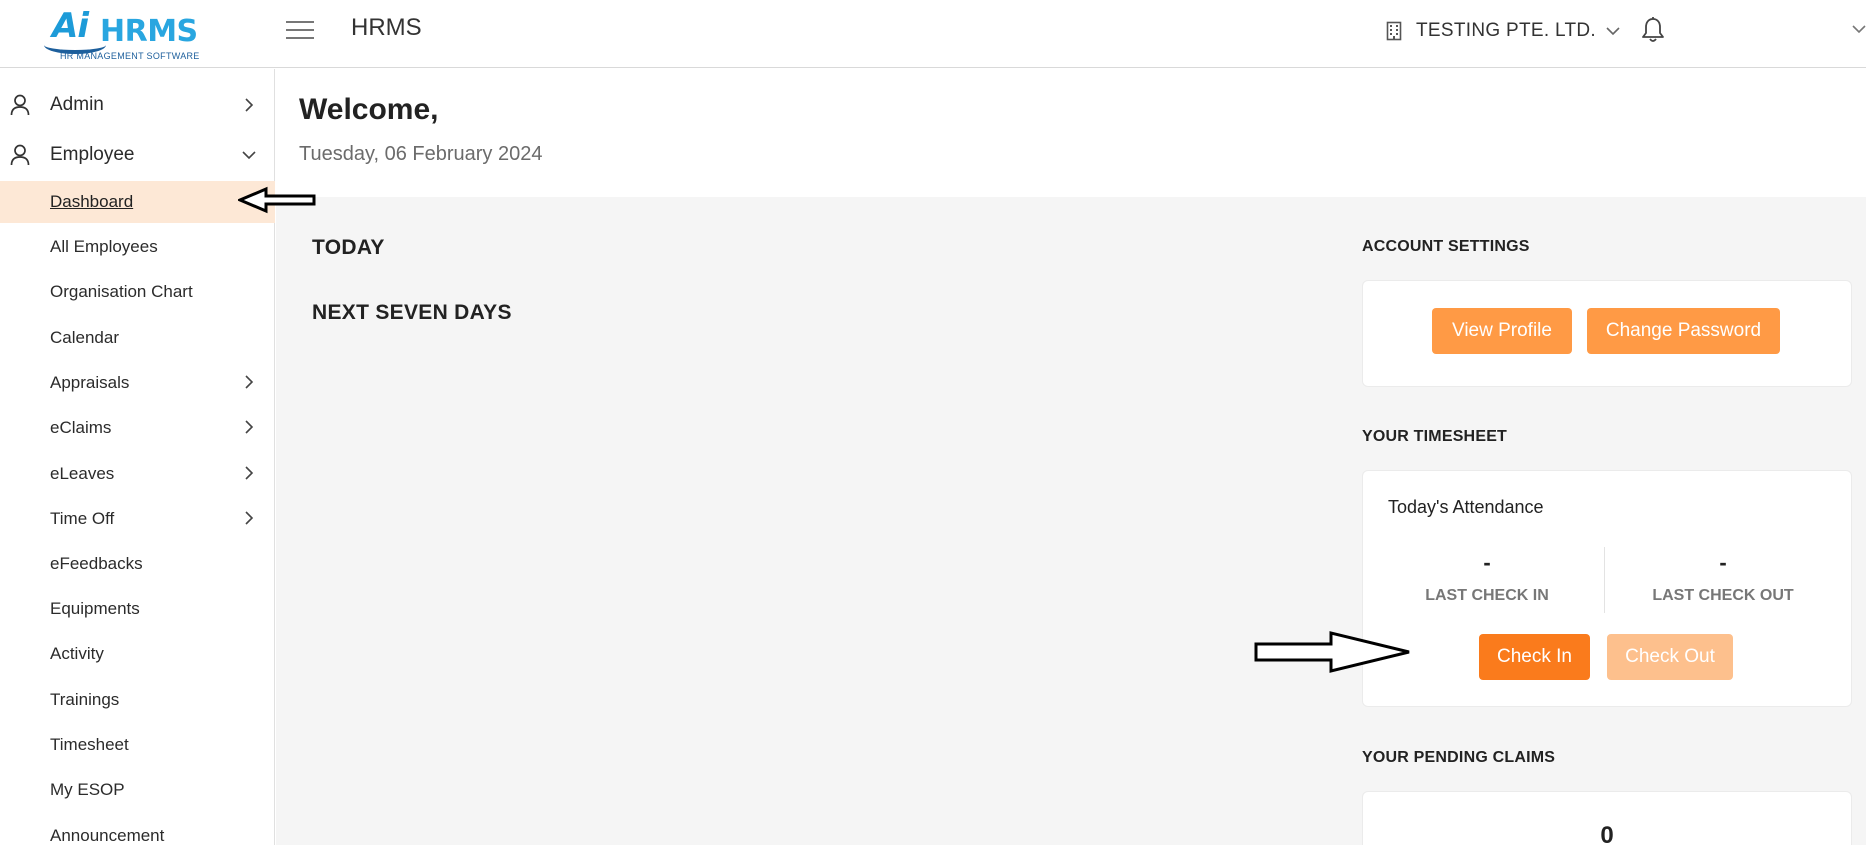  What do you see at coordinates (1607, 818) in the screenshot?
I see `pending-claims-card: 0` at bounding box center [1607, 818].